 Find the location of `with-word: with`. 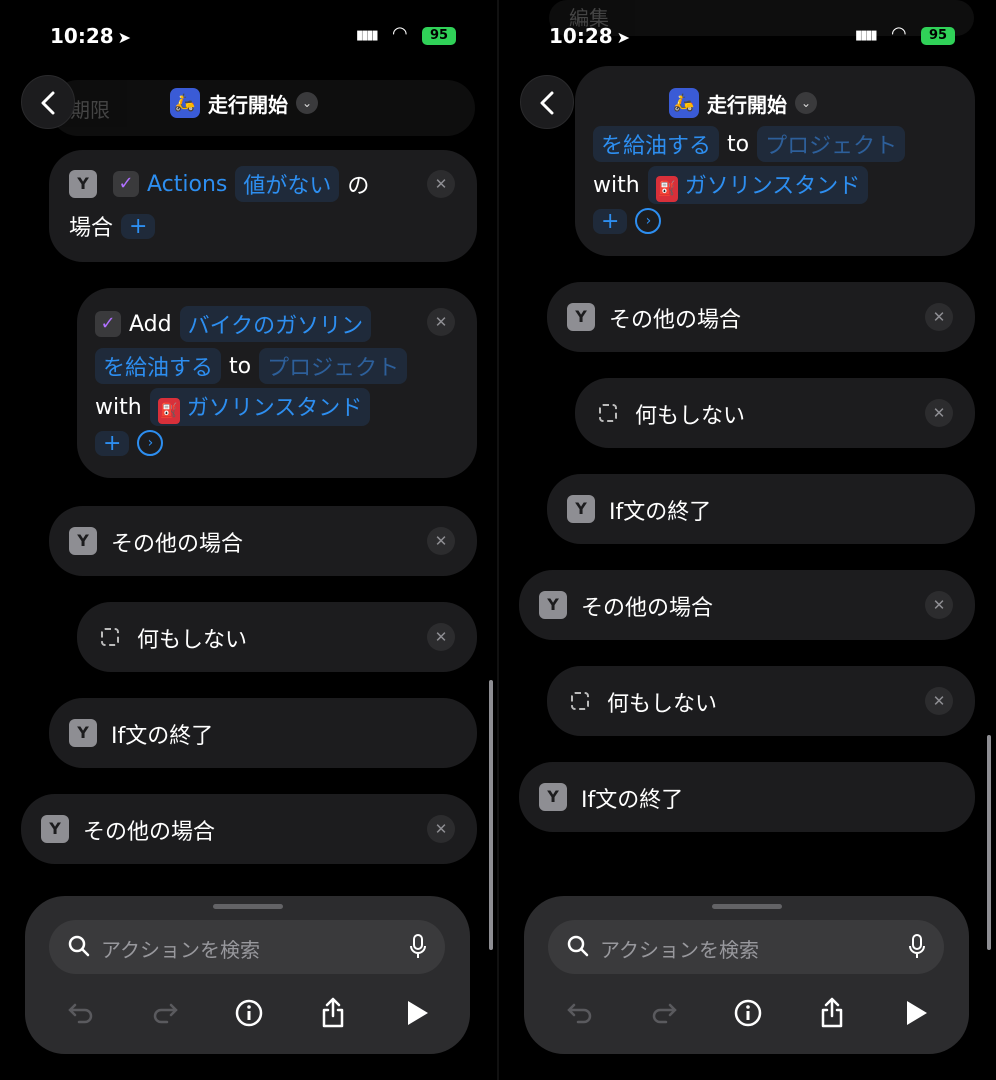

with-word: with is located at coordinates (118, 407).